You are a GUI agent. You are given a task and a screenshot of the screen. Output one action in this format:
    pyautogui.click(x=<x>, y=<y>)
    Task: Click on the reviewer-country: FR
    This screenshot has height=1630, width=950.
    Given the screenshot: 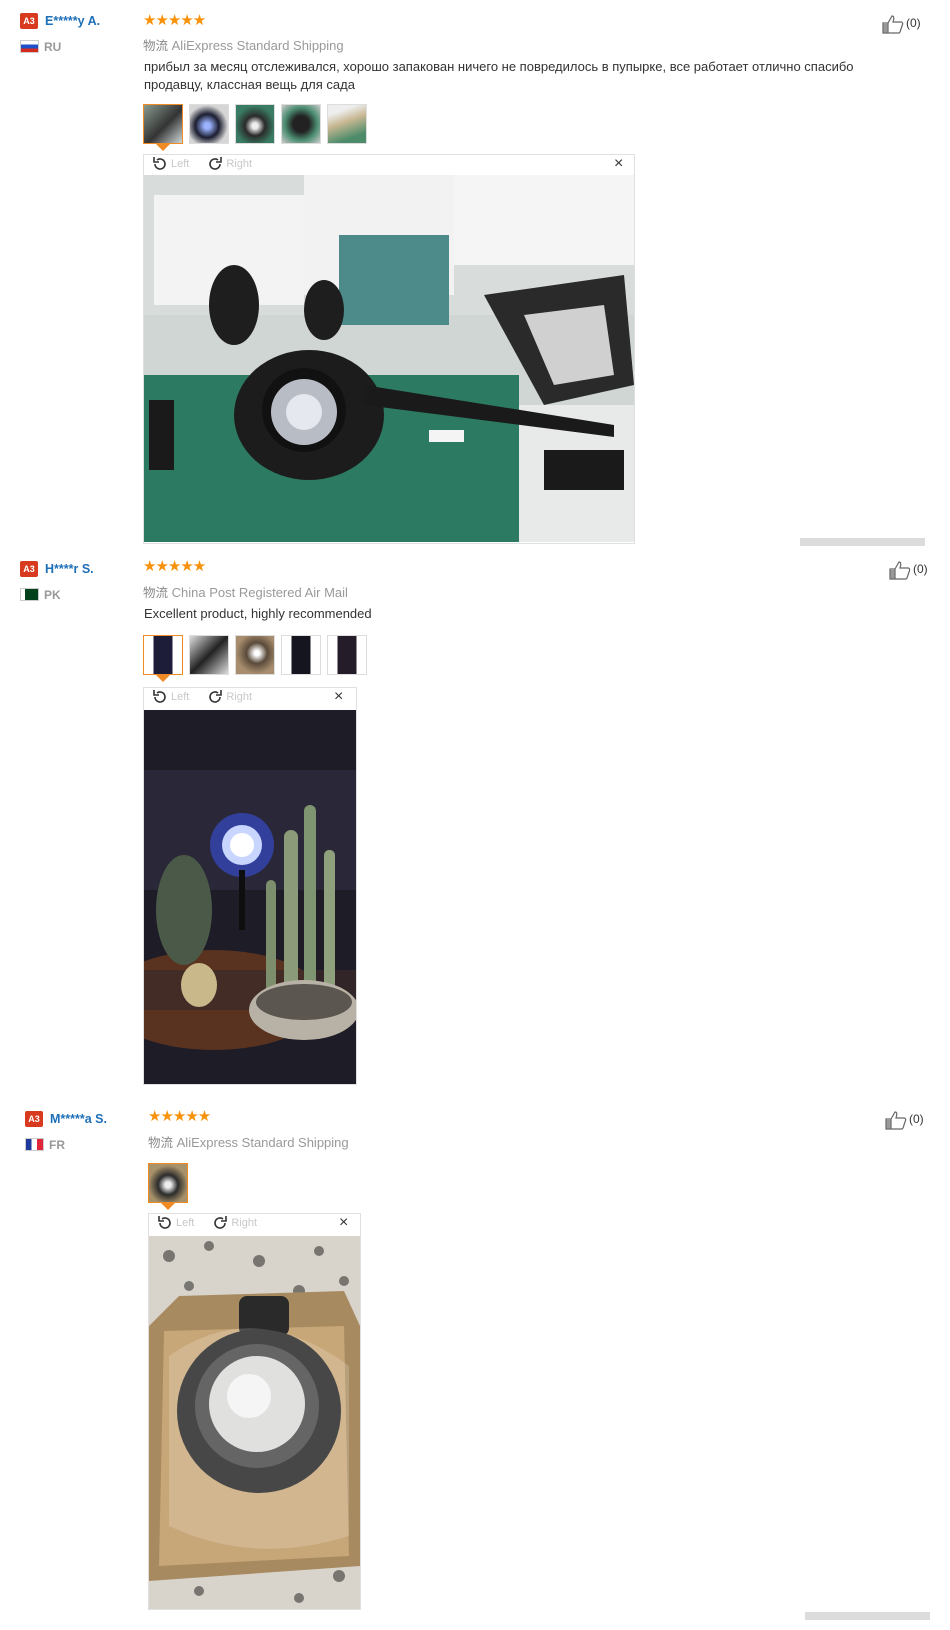 What is the action you would take?
    pyautogui.click(x=57, y=1145)
    